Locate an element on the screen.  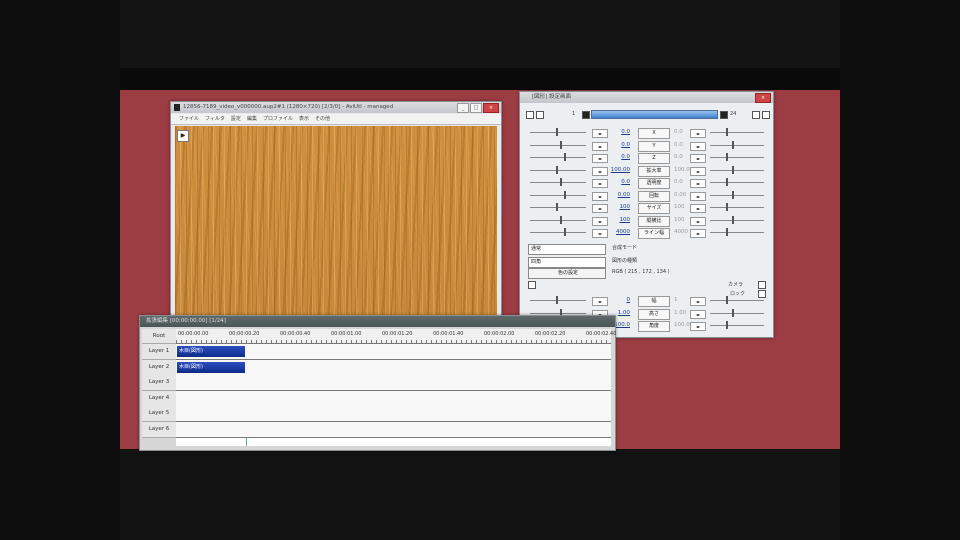
maximize-button: □ is located at coordinates (476, 108).